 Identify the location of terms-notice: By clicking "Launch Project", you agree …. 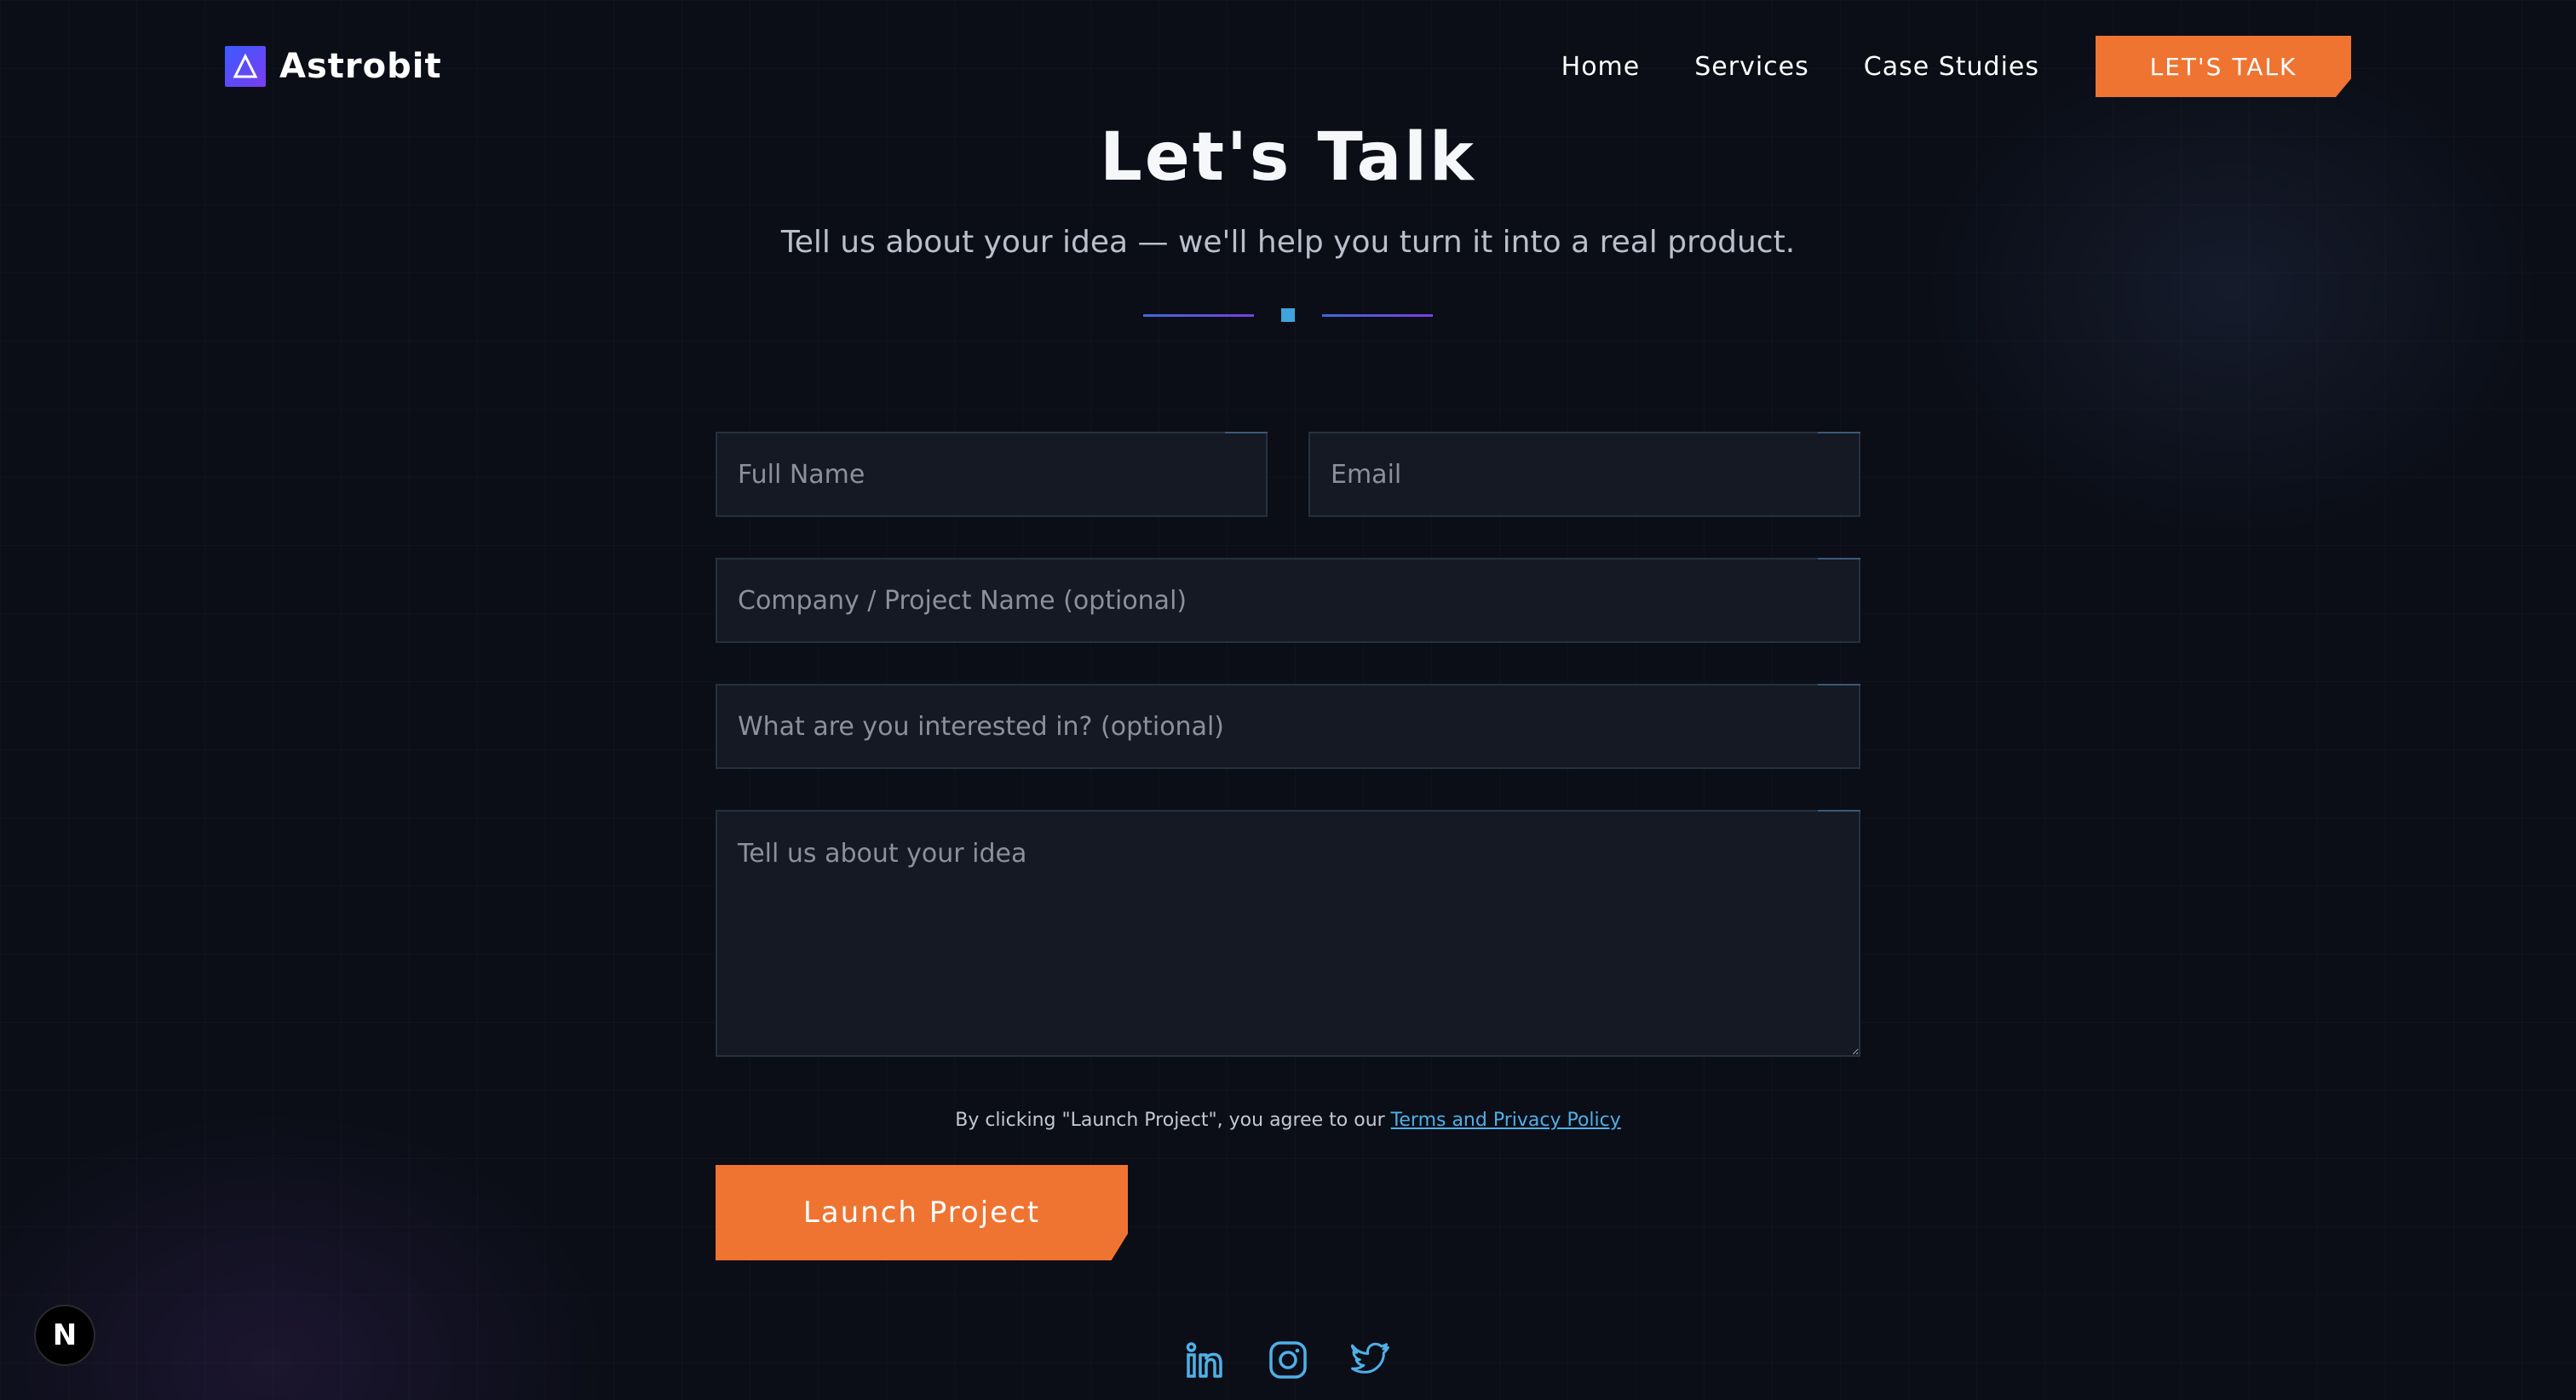
(1288, 1120).